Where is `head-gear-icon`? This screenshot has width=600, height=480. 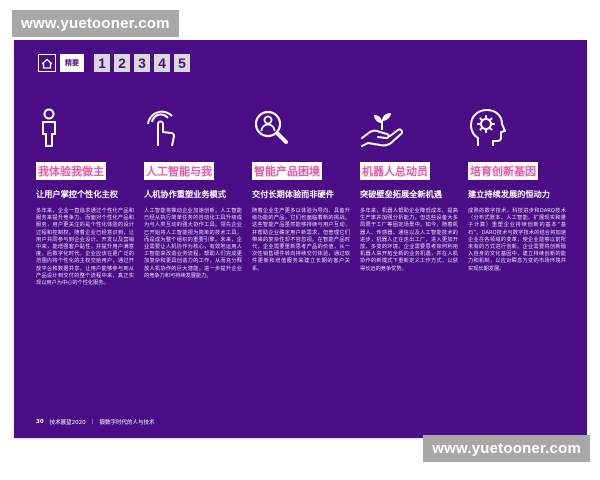 head-gear-icon is located at coordinates (488, 127).